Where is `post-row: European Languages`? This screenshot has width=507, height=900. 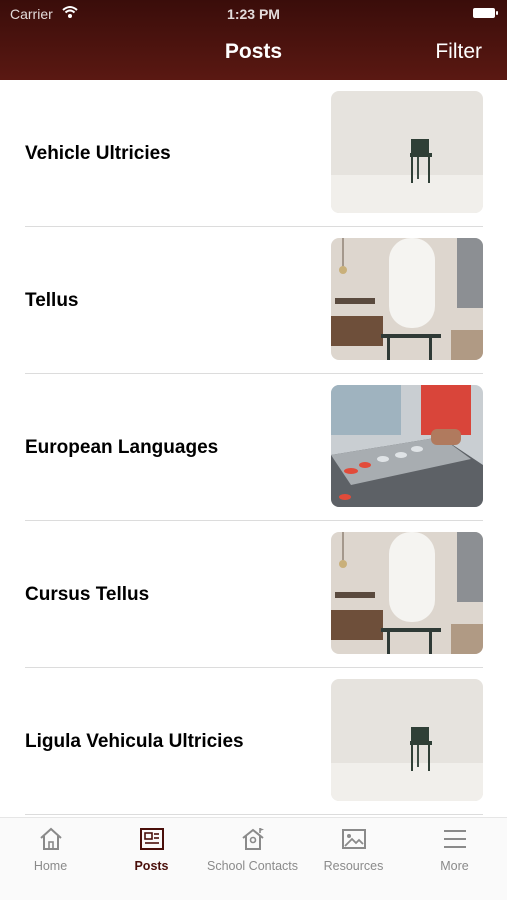
post-row: European Languages is located at coordinates (254, 447).